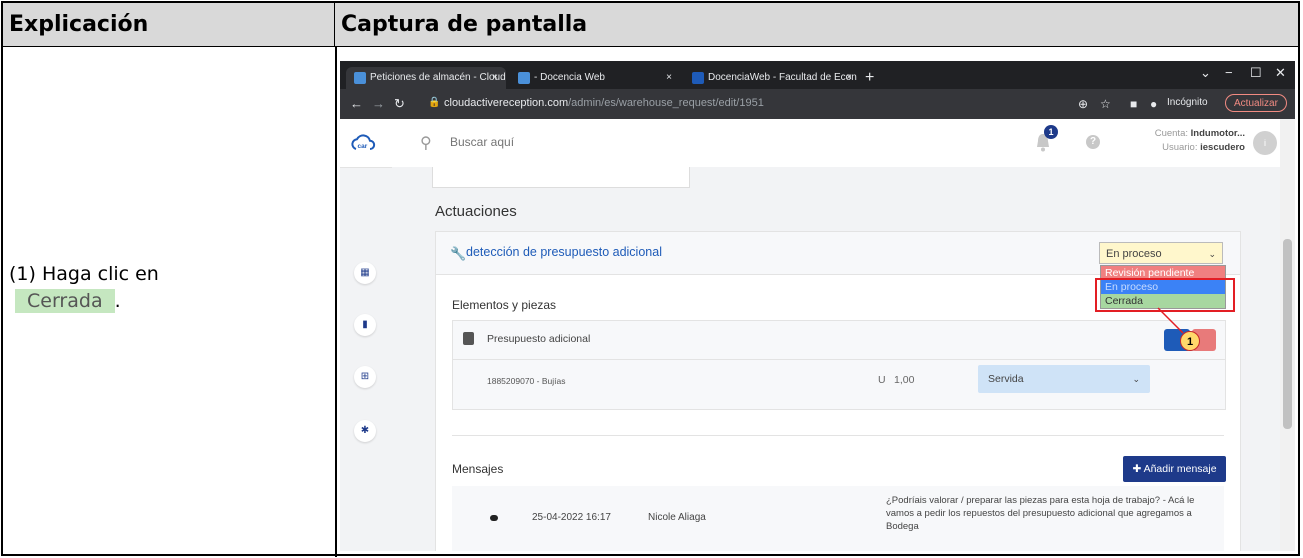  I want to click on cloud-favicon-icon, so click(360, 78).